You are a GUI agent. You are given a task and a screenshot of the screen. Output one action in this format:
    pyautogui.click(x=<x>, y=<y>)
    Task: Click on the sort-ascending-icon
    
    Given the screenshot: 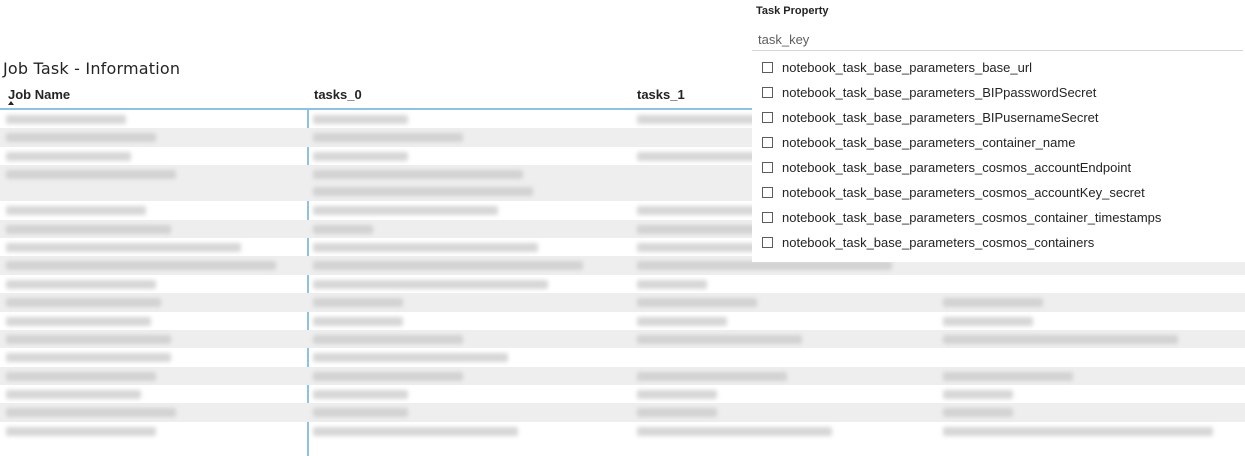 What is the action you would take?
    pyautogui.click(x=11, y=103)
    